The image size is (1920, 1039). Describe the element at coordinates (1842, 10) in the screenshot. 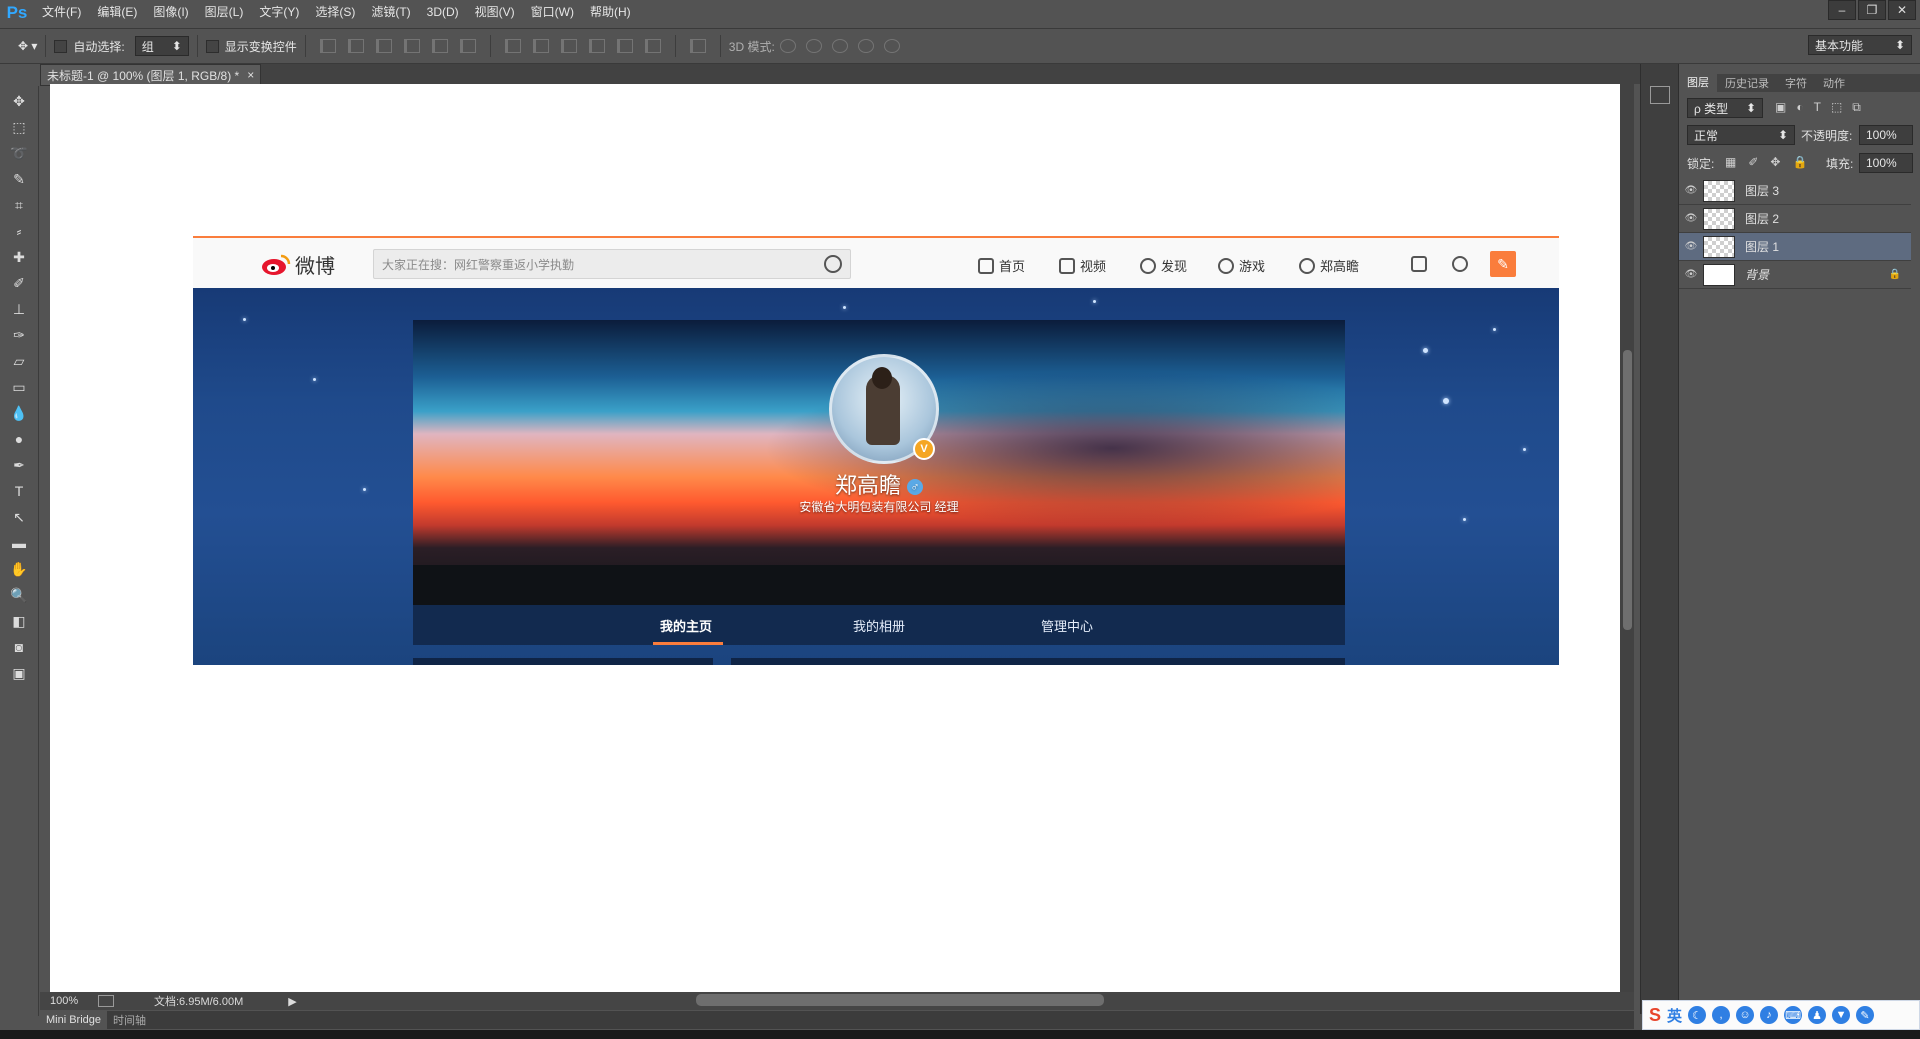

I see `minimize-button: –` at that location.